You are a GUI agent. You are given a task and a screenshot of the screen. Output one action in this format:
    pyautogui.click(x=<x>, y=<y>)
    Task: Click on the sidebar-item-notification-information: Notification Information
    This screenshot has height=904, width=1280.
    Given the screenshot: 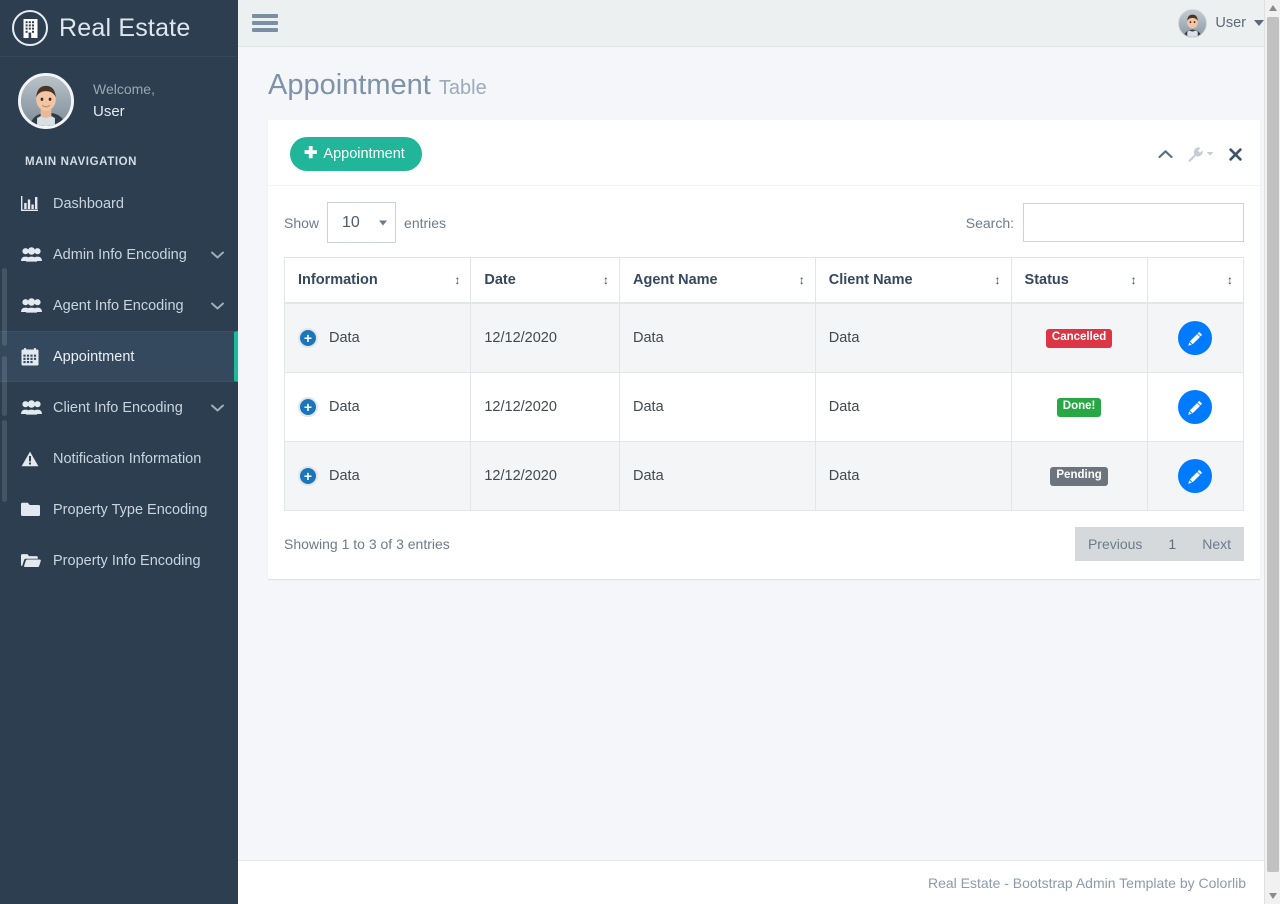 What is the action you would take?
    pyautogui.click(x=119, y=458)
    